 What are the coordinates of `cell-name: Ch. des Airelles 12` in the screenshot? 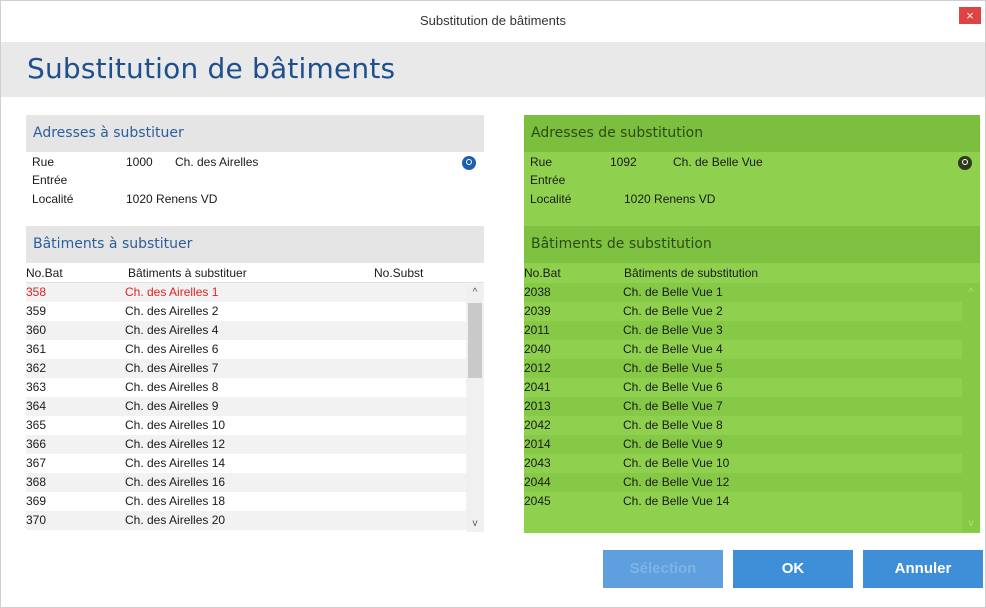 It's located at (175, 444).